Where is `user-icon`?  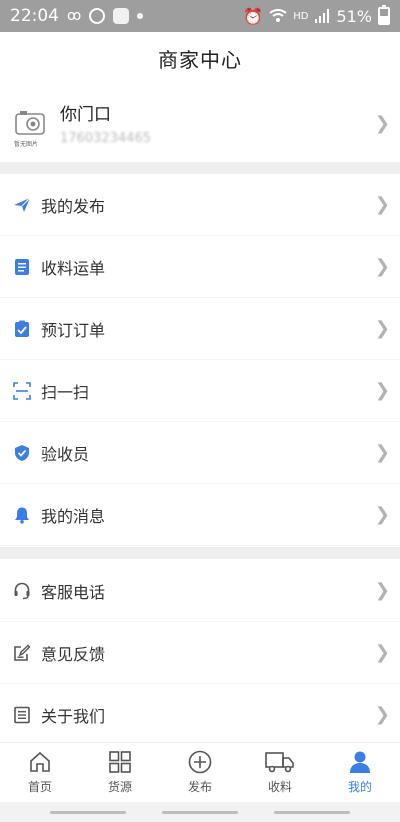
user-icon is located at coordinates (360, 762).